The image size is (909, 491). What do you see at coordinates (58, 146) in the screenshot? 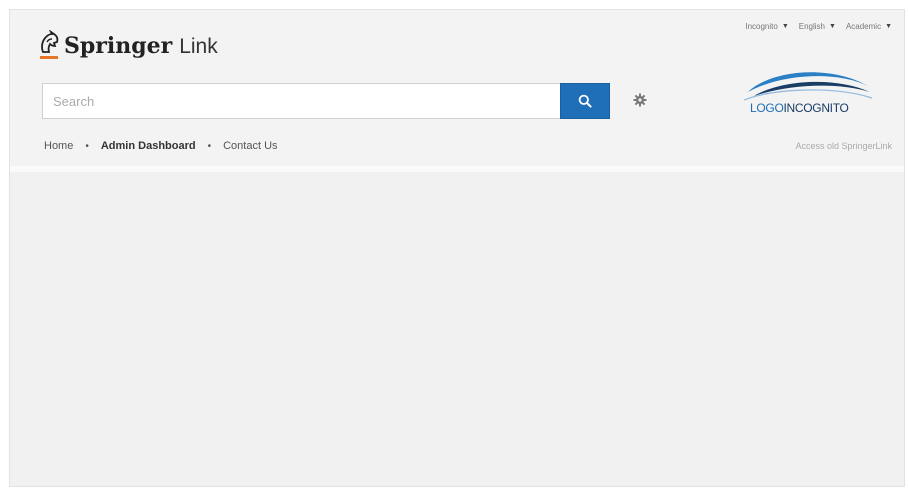
I see `nav-home-link: Home` at bounding box center [58, 146].